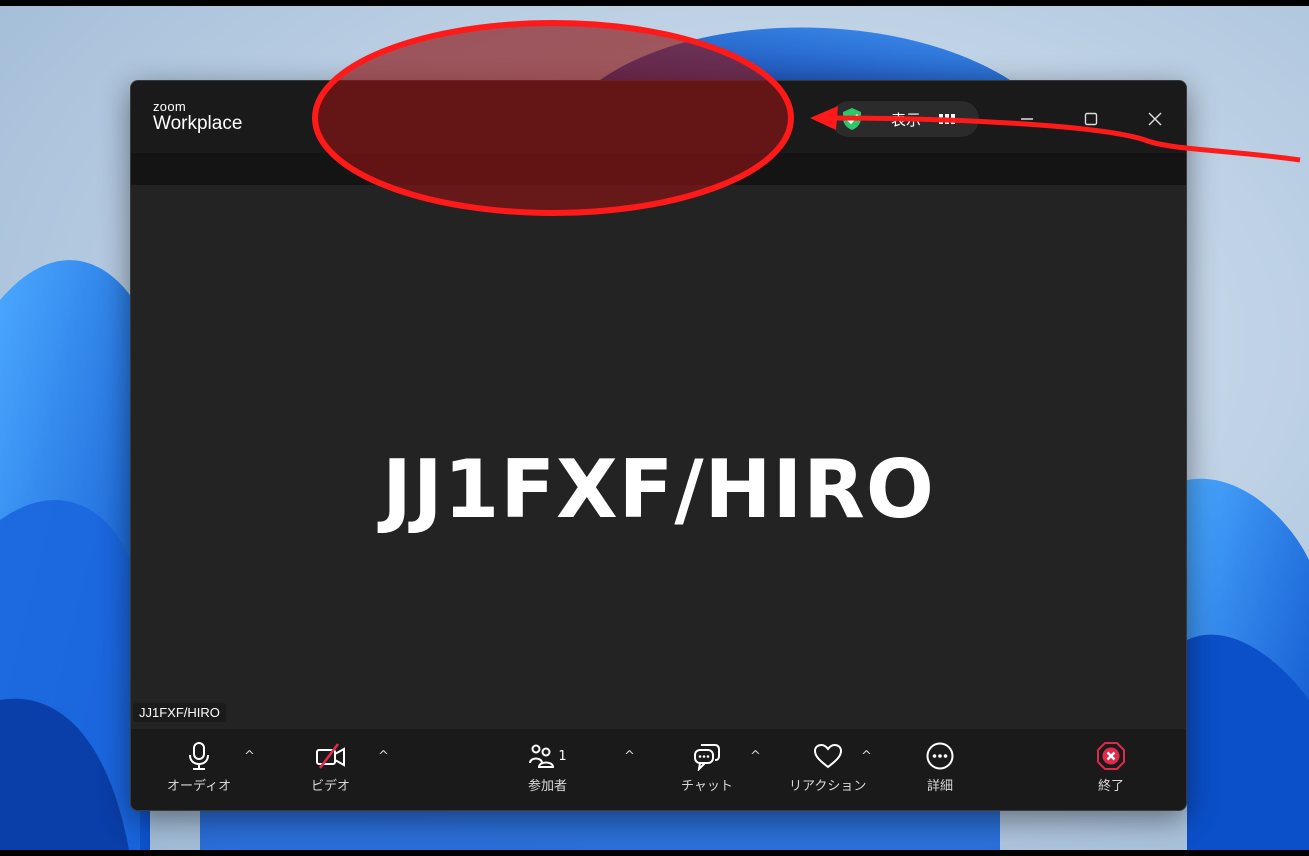 This screenshot has width=1309, height=856. What do you see at coordinates (199, 756) in the screenshot?
I see `microphone-icon` at bounding box center [199, 756].